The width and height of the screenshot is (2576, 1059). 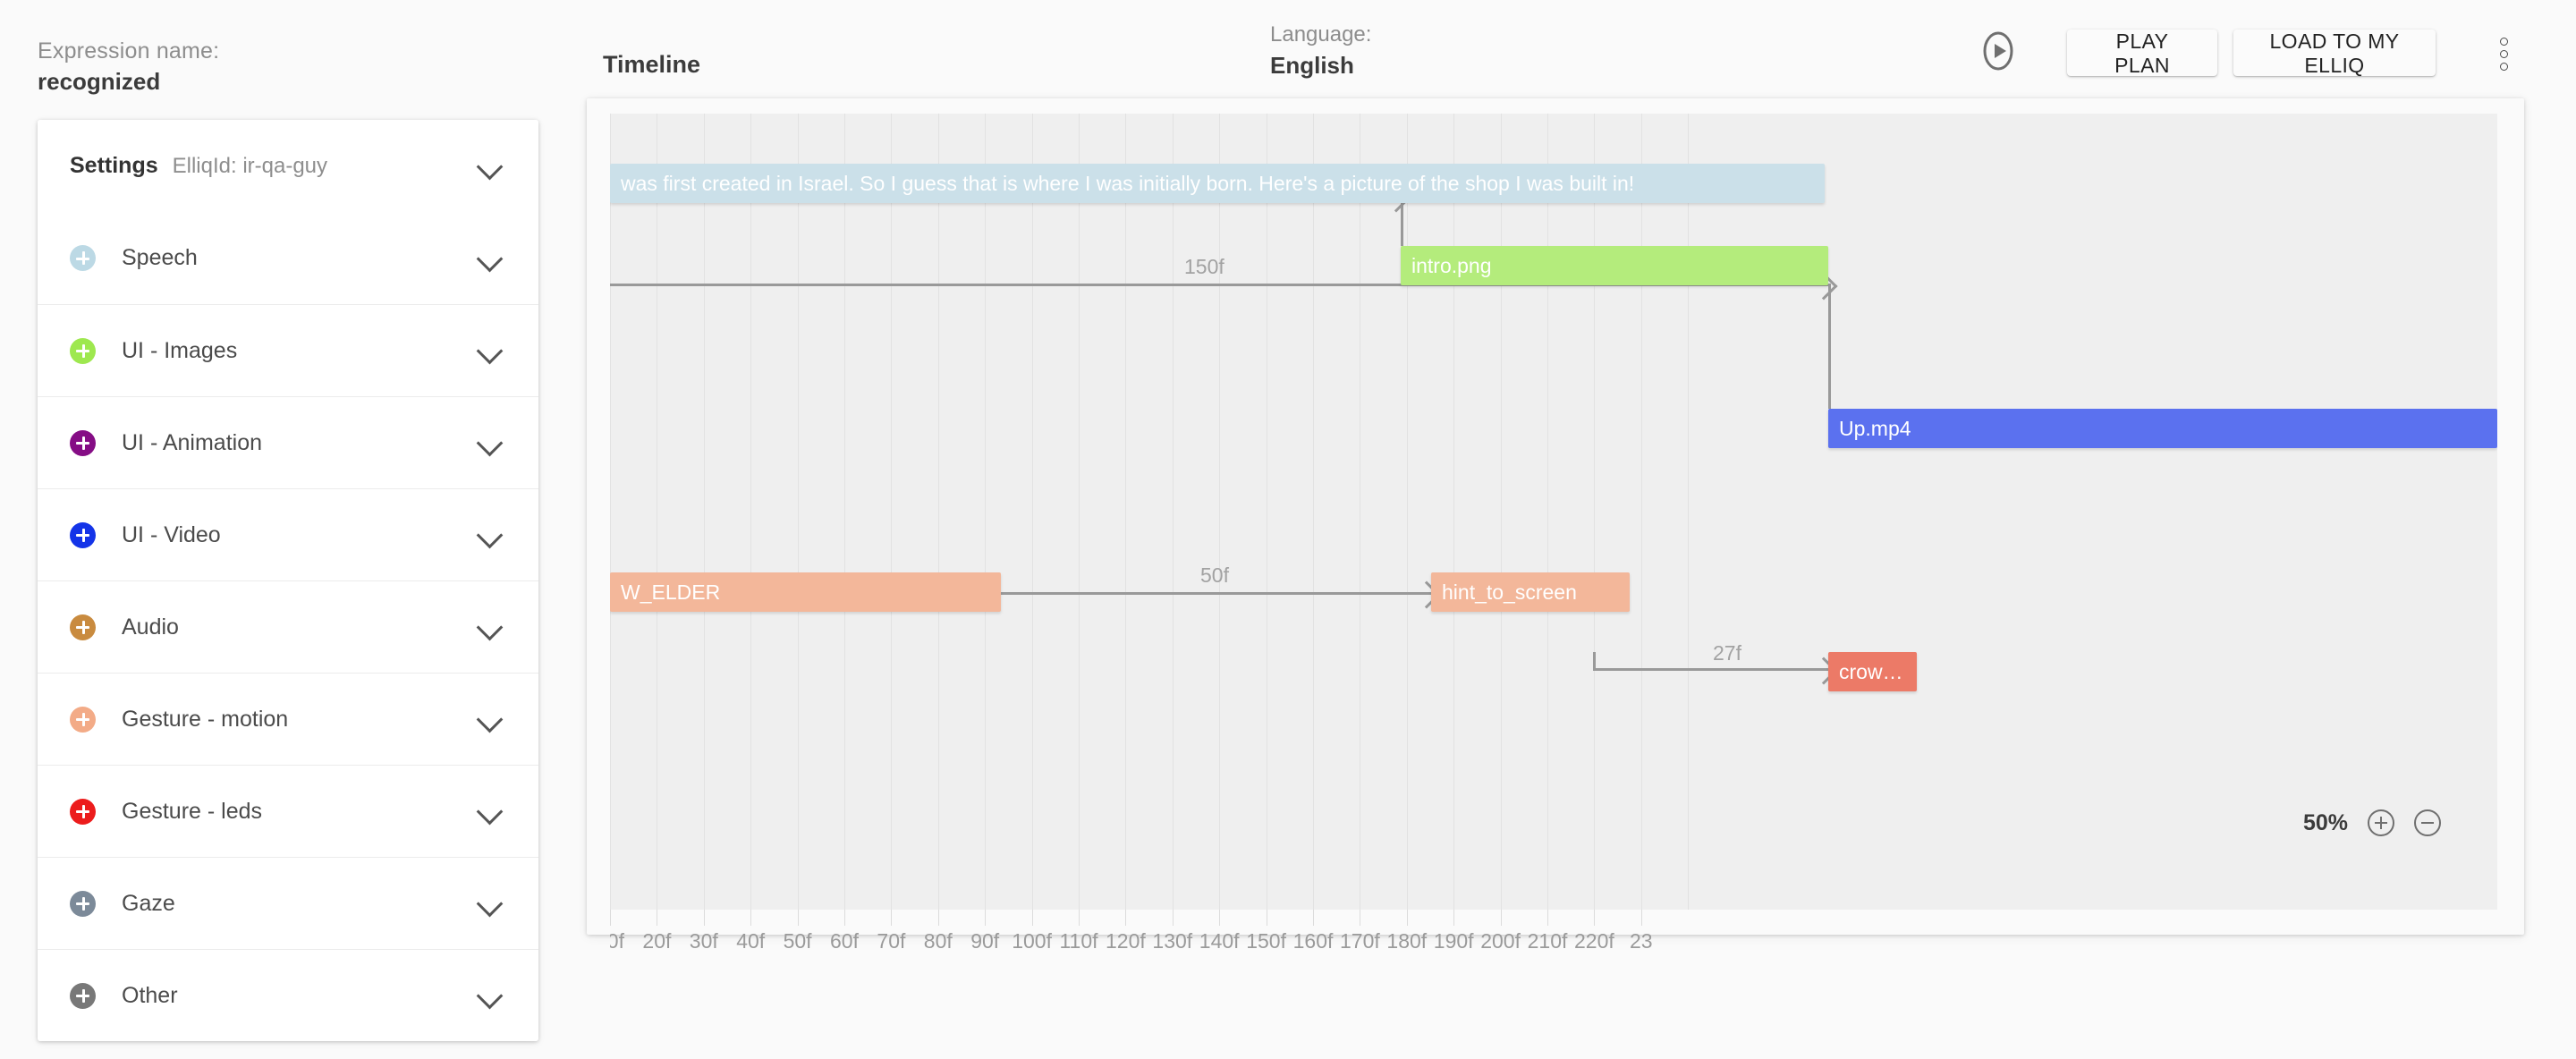 I want to click on ruler-tick-label: 190f, so click(x=1453, y=941).